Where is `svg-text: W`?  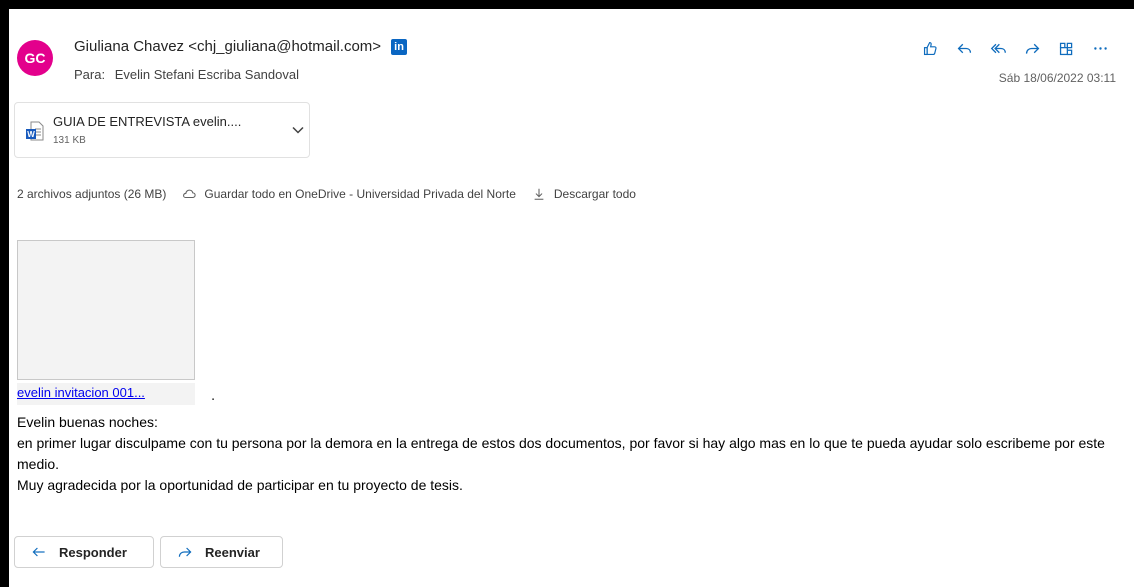
svg-text: W is located at coordinates (31, 134).